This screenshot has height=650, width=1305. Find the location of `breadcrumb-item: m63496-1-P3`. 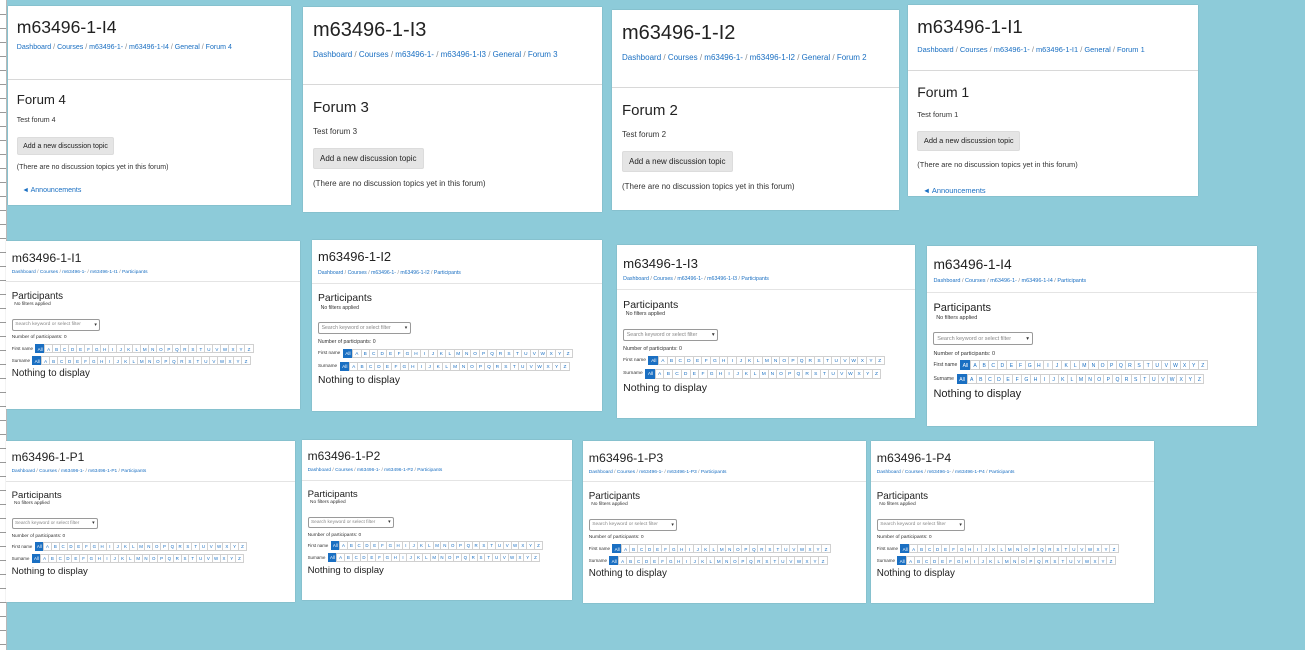

breadcrumb-item: m63496-1-P3 is located at coordinates (682, 472).